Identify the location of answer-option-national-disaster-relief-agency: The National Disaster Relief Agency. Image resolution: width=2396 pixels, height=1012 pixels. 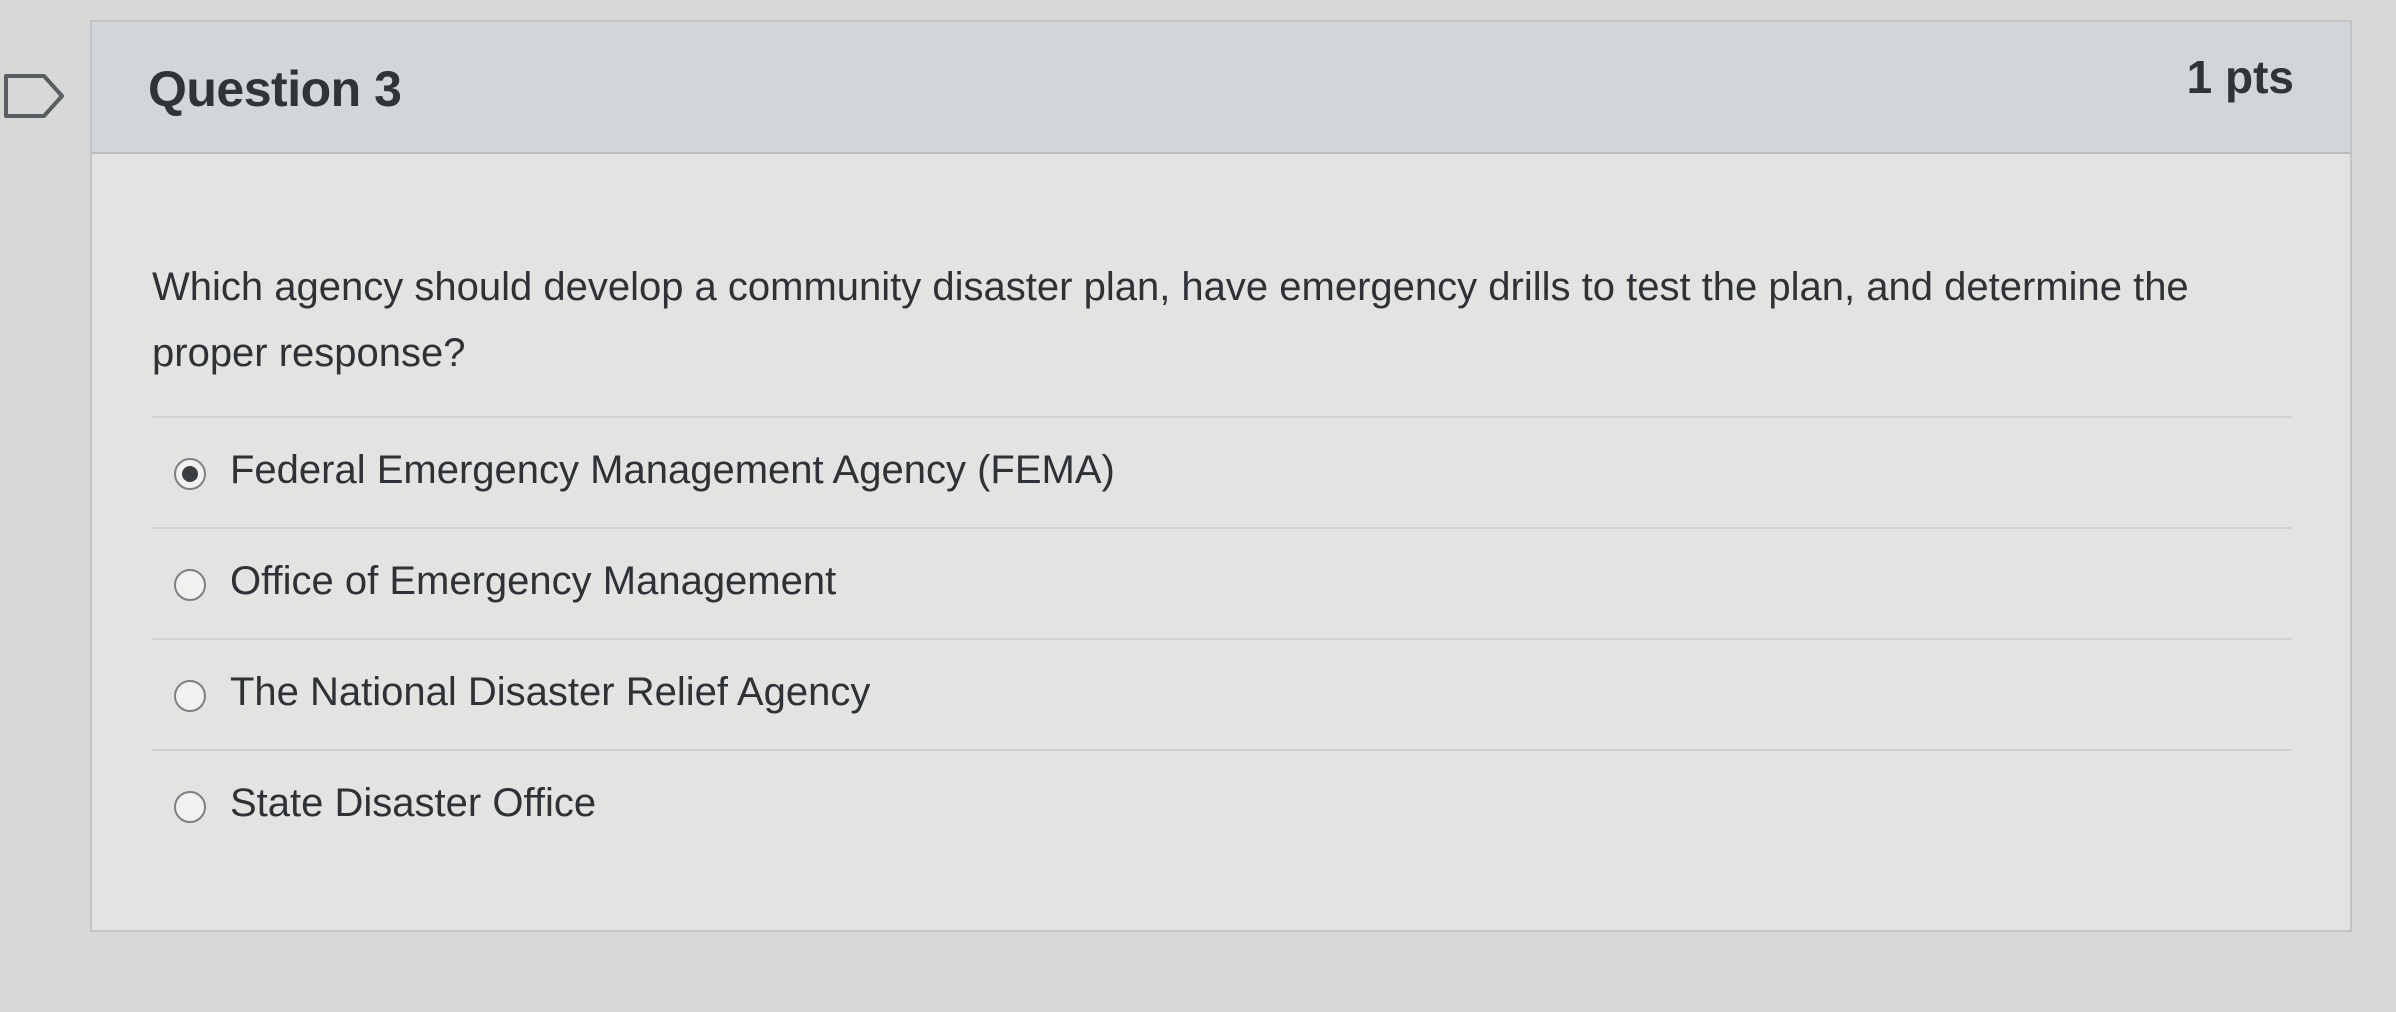
(1222, 693).